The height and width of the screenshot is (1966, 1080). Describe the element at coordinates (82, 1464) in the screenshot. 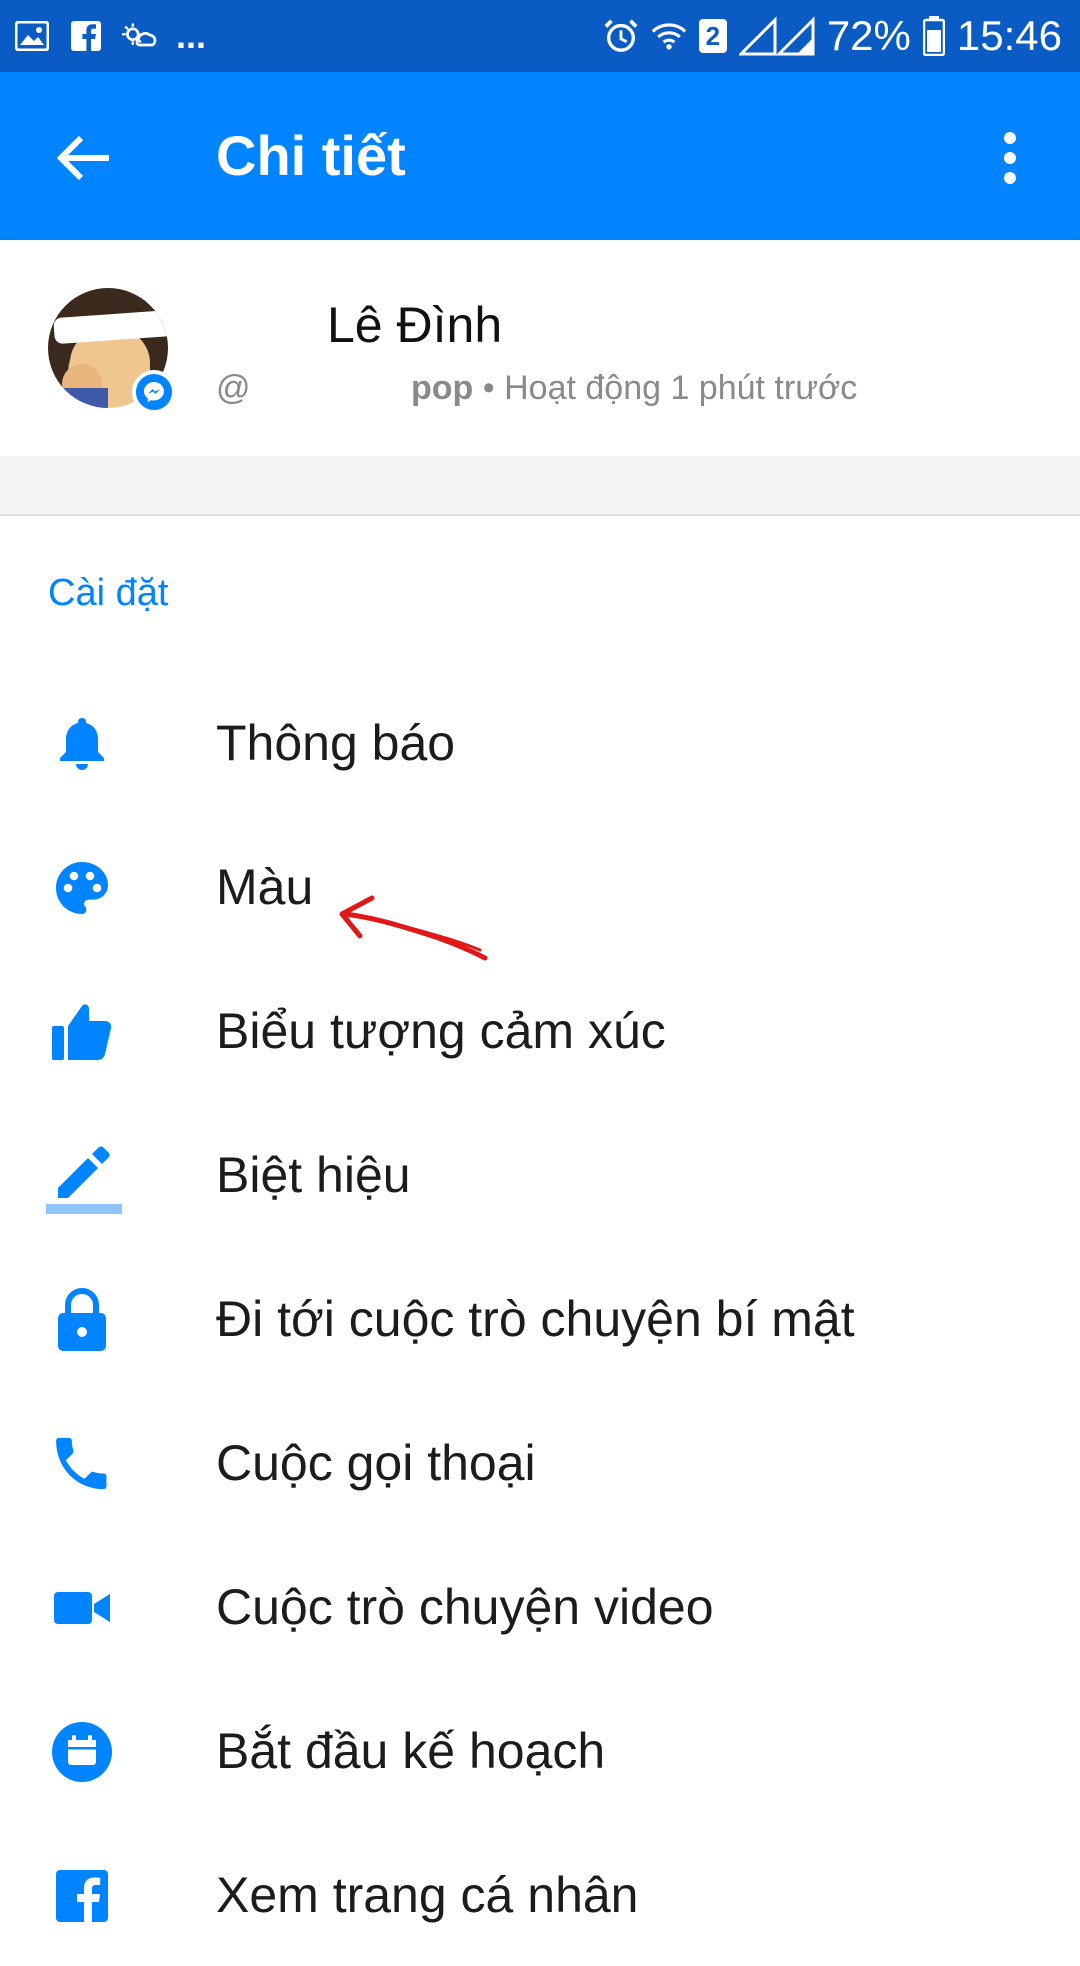

I see `phone-icon` at that location.